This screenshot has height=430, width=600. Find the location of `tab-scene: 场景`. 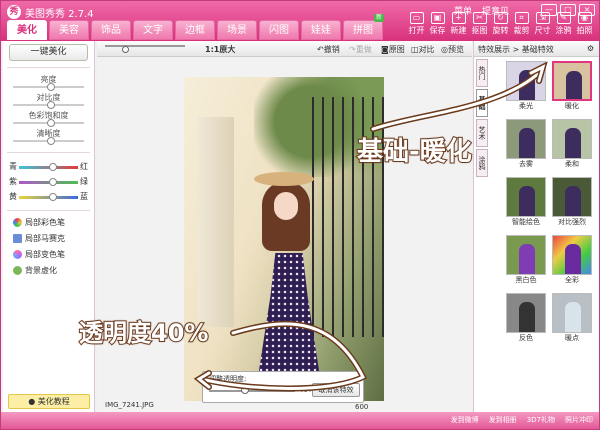

tab-scene: 场景 is located at coordinates (237, 30).